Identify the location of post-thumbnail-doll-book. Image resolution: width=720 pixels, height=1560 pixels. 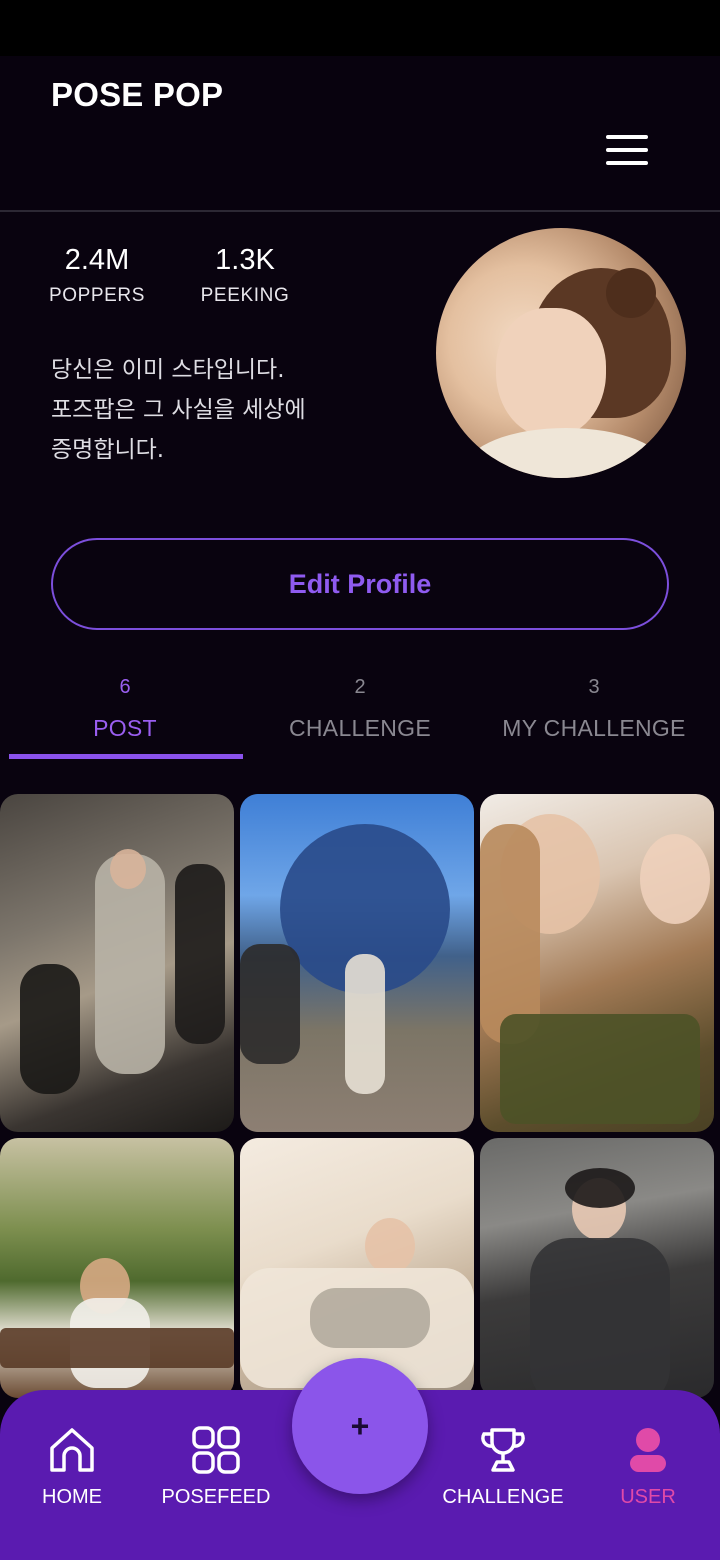
(597, 963).